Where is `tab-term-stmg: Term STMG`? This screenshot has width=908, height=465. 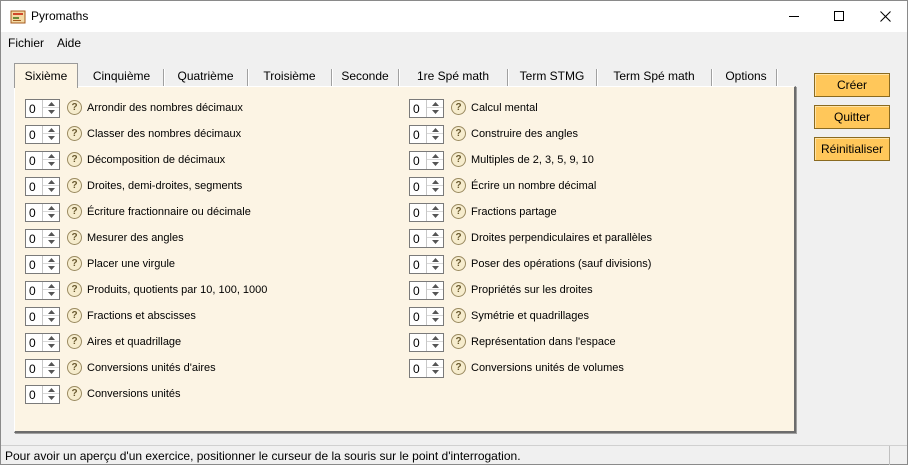 tab-term-stmg: Term STMG is located at coordinates (552, 77).